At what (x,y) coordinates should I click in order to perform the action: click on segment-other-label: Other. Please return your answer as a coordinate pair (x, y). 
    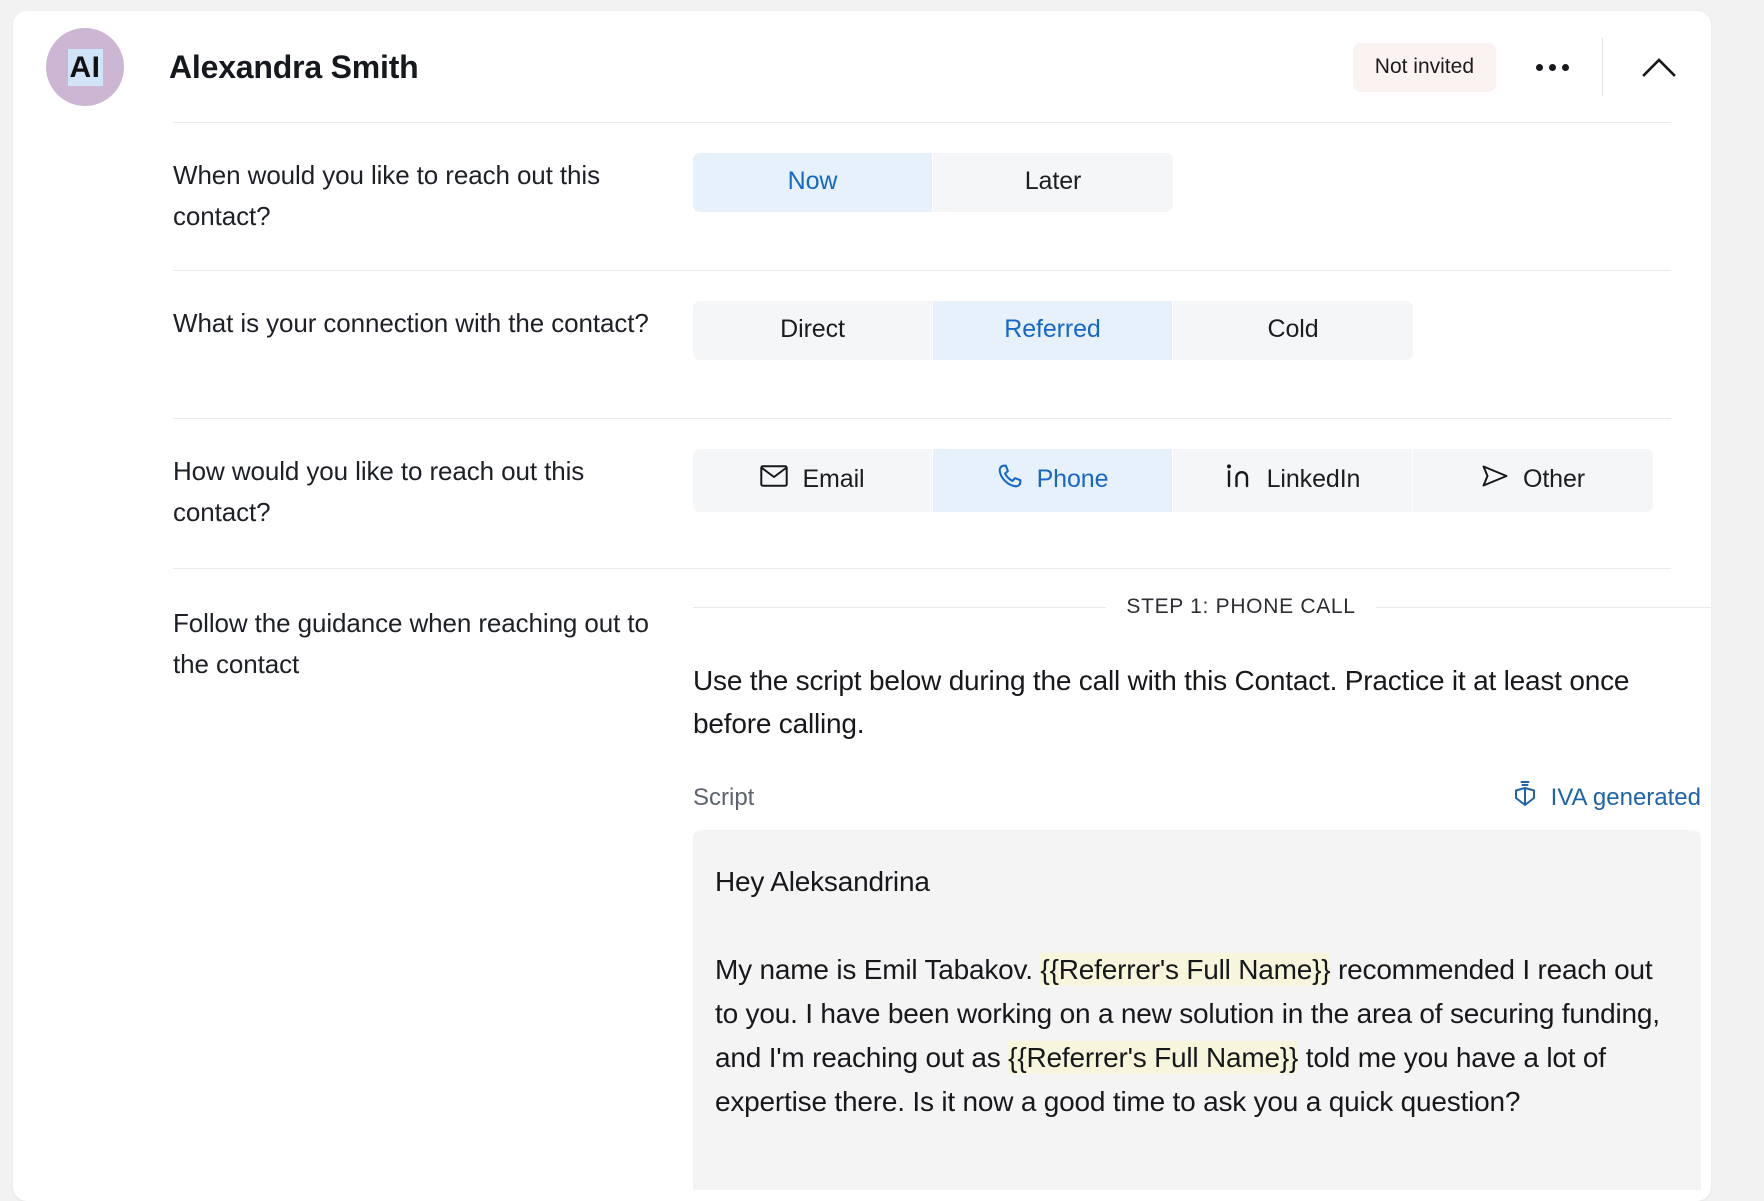
    Looking at the image, I should click on (1554, 479).